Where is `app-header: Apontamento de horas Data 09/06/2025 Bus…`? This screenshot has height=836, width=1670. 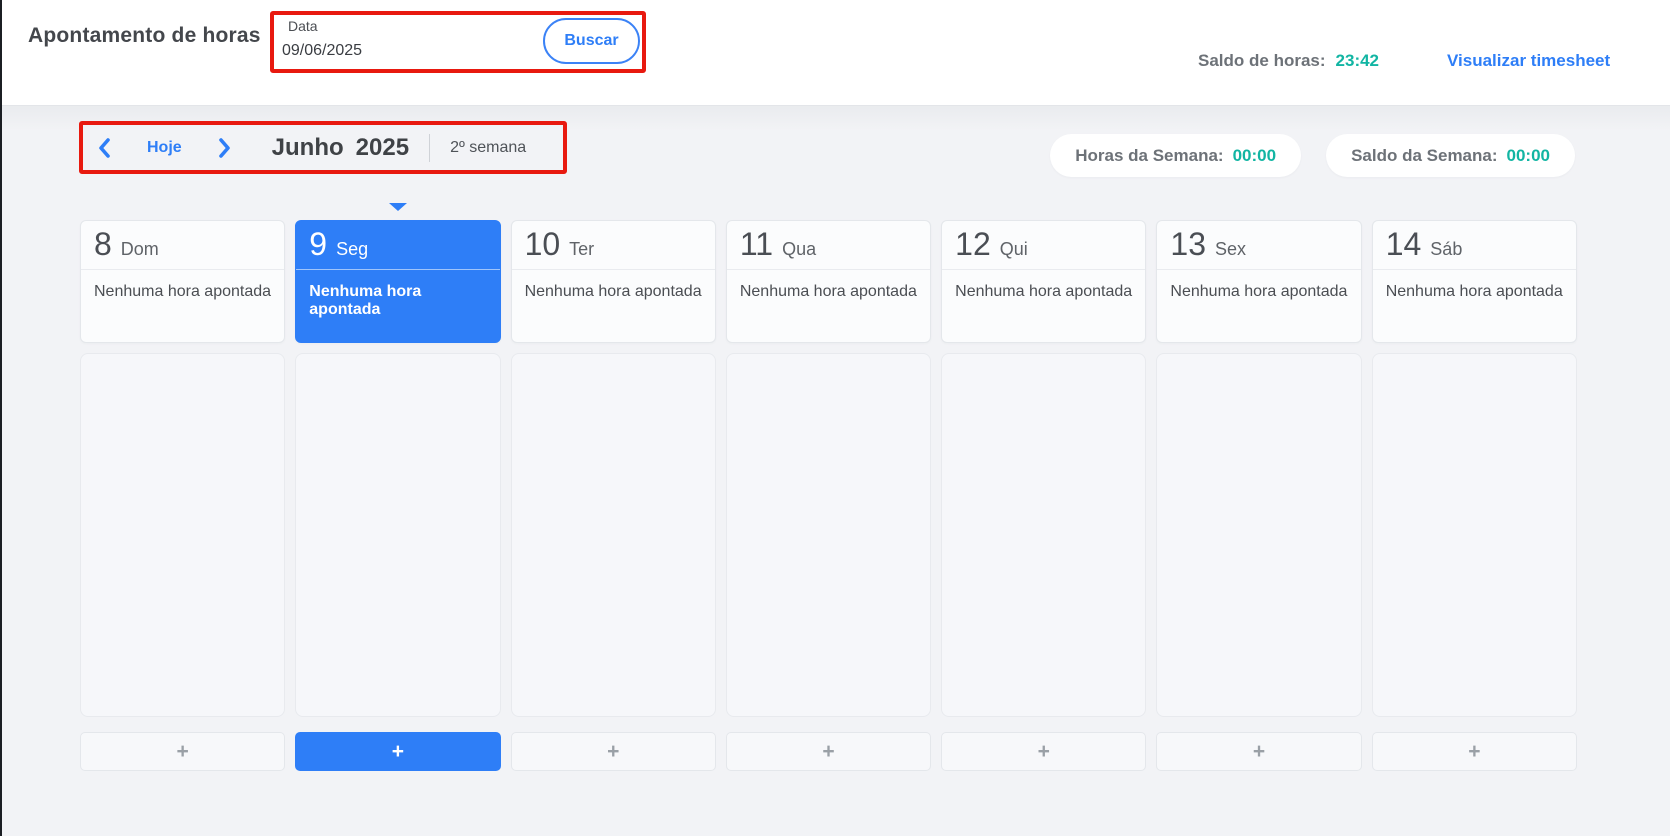
app-header: Apontamento de horas Data 09/06/2025 Bus… is located at coordinates (835, 53).